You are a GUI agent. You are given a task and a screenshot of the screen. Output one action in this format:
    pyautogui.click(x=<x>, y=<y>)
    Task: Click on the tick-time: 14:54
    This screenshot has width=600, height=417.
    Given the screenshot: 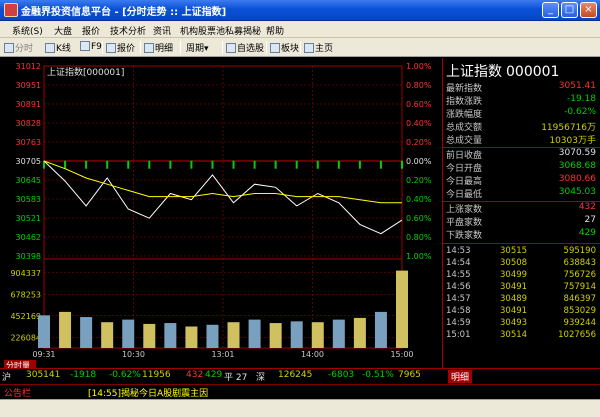 What is the action you would take?
    pyautogui.click(x=458, y=263)
    